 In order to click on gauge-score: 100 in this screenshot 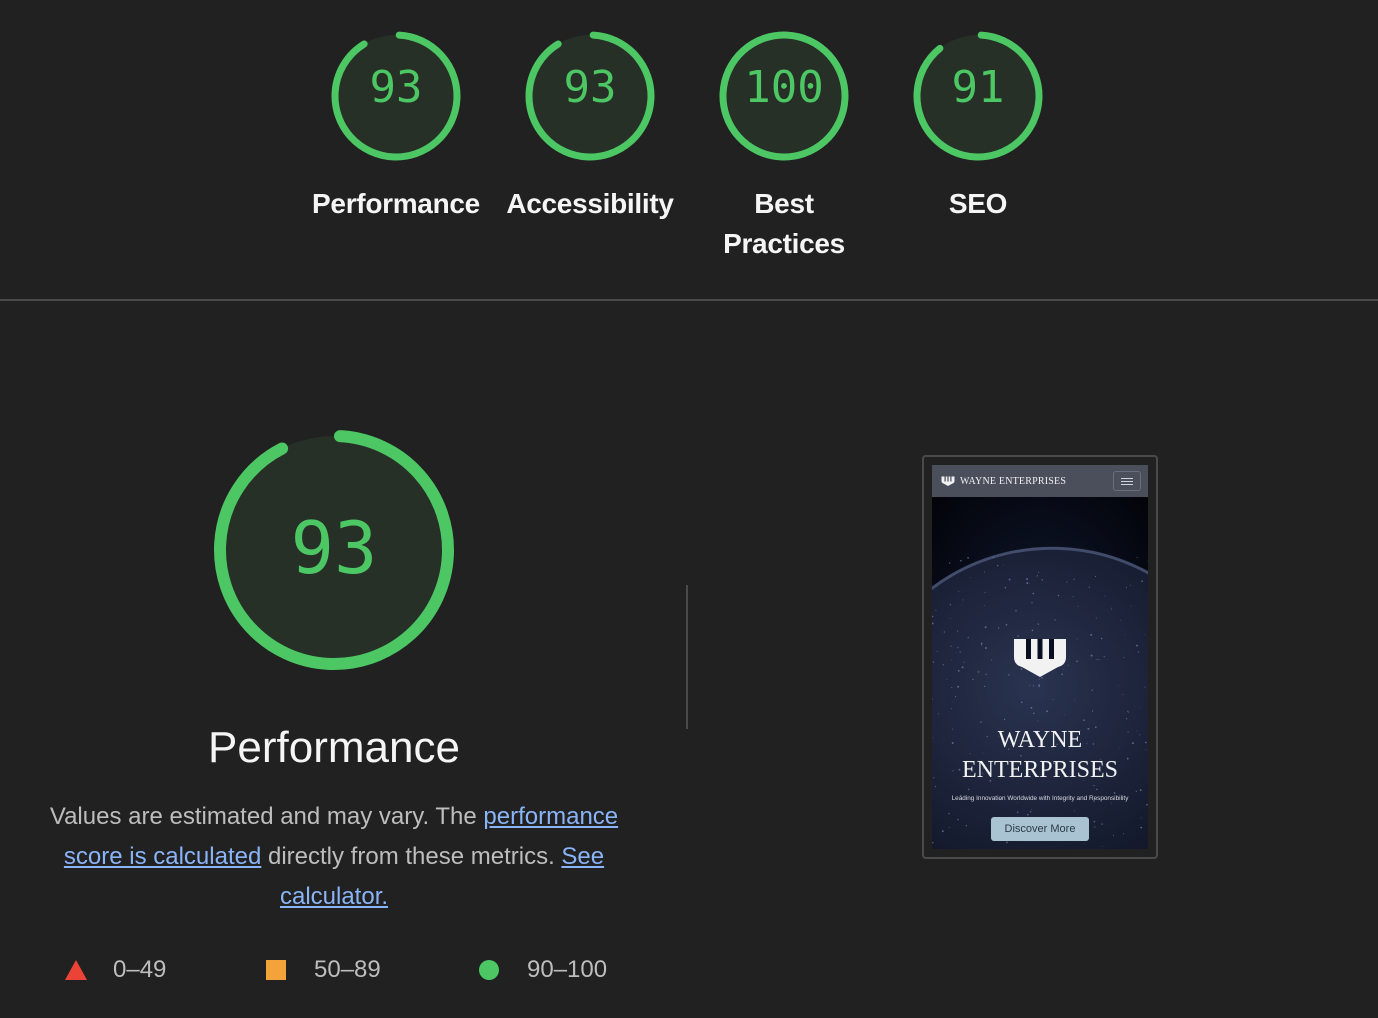, I will do `click(784, 87)`.